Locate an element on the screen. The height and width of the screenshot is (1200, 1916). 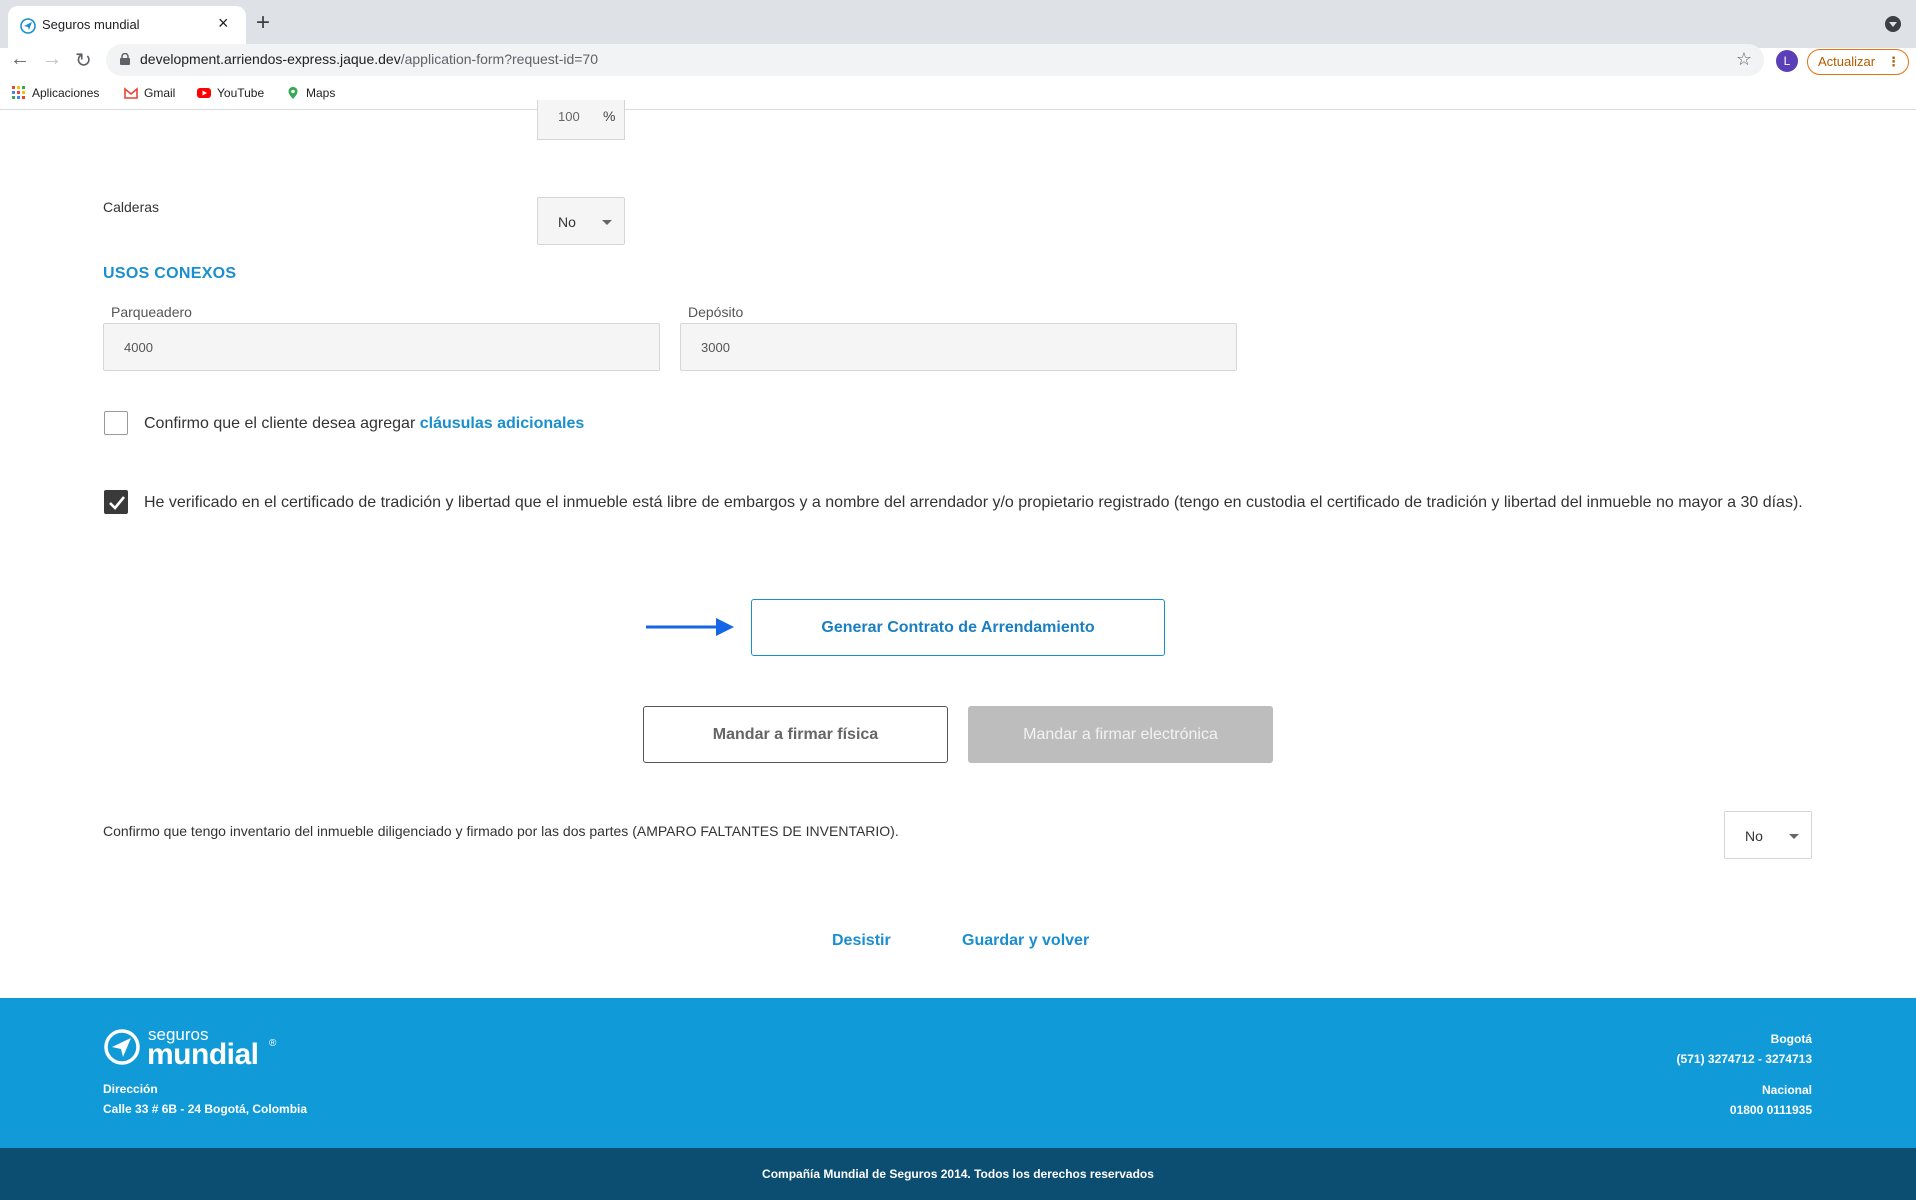
bookmark-label: Maps is located at coordinates (321, 93).